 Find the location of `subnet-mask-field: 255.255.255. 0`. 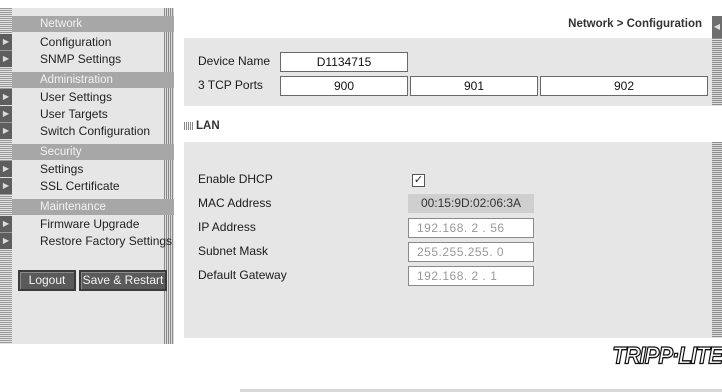

subnet-mask-field: 255.255.255. 0 is located at coordinates (471, 252).